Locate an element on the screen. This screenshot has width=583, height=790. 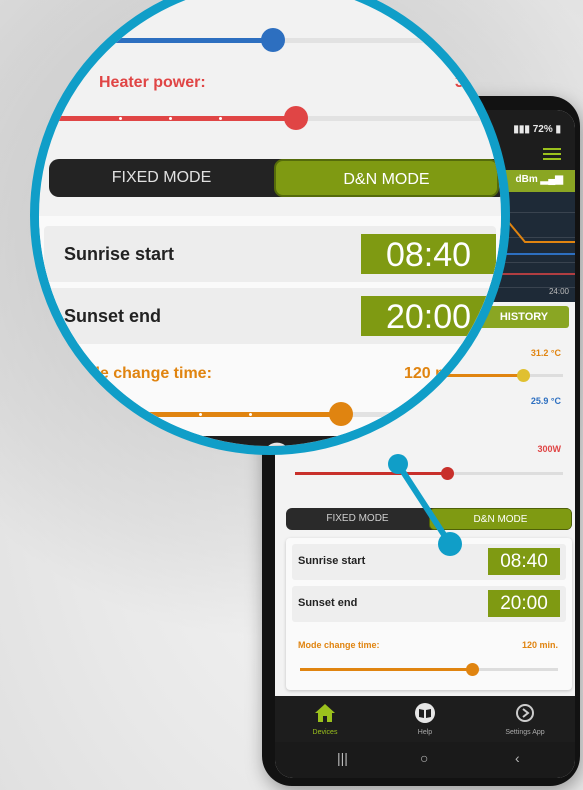
zoom-fixed-mode-option: FIXED MODE is located at coordinates (161, 178).